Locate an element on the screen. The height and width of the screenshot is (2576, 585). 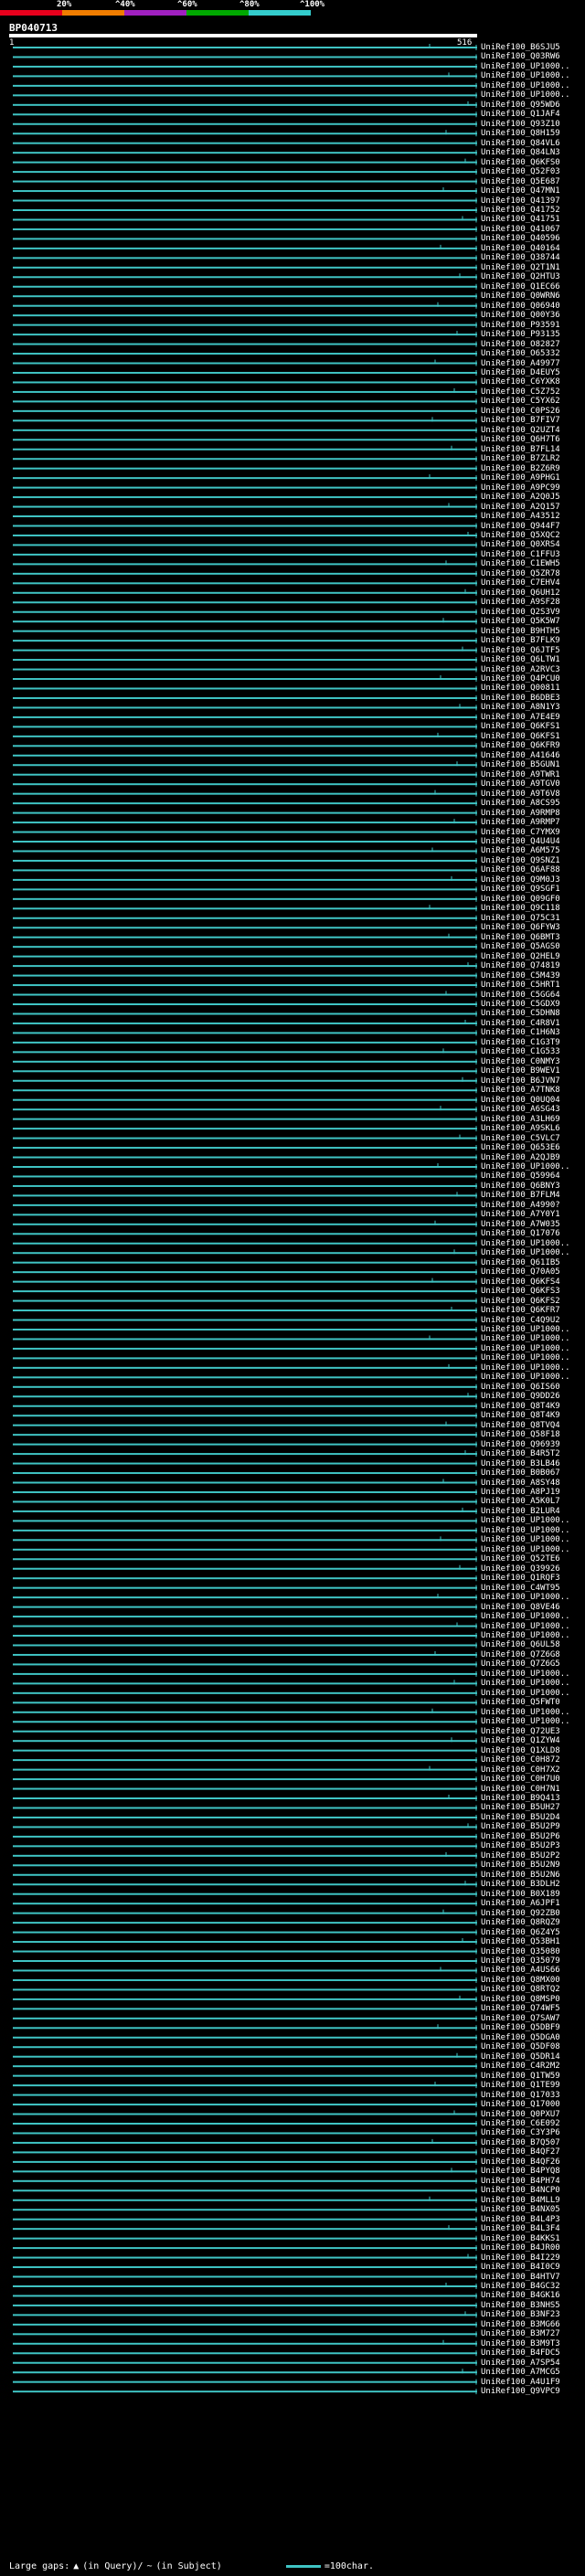
hit-label: UniRef100_Q35079 is located at coordinates (520, 1961).